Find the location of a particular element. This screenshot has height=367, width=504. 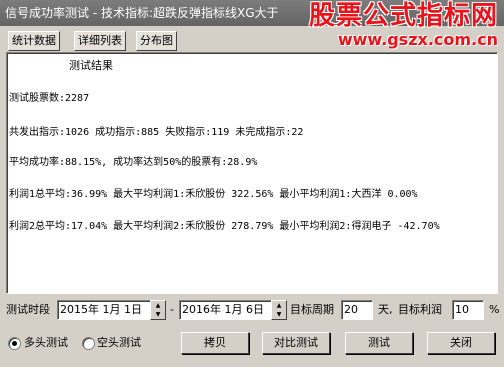

day-label: 天, is located at coordinates (385, 309).